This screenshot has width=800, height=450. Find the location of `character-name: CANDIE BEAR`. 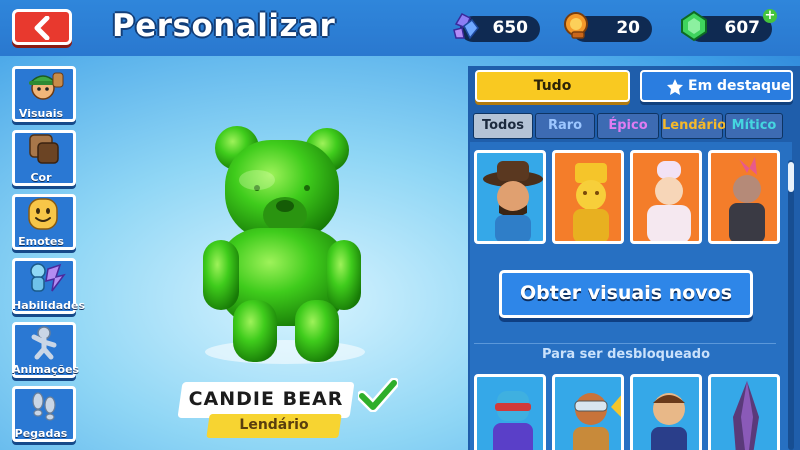

character-name: CANDIE BEAR is located at coordinates (266, 399).